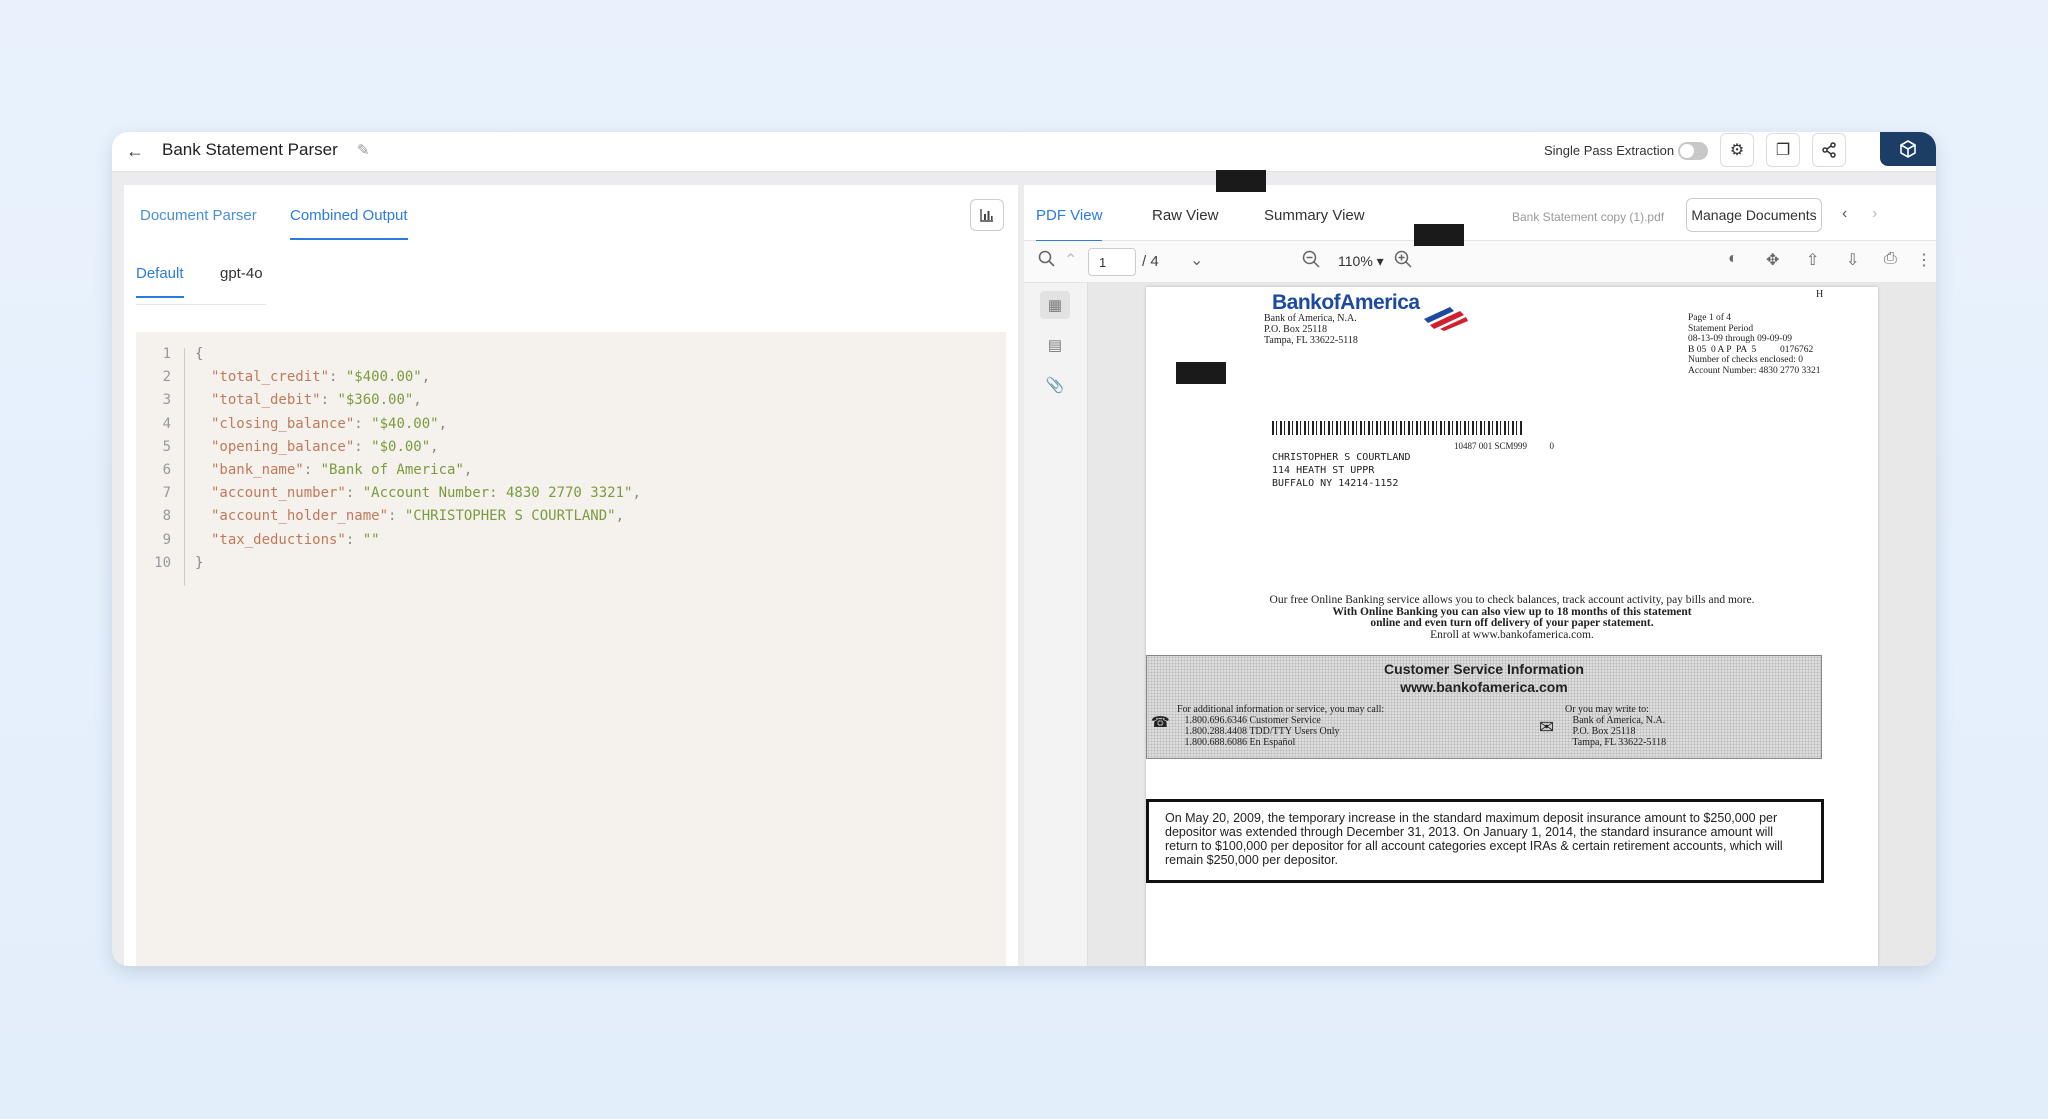 The image size is (2048, 1119). What do you see at coordinates (270, 377) in the screenshot?
I see `json-key: "total_credit"` at bounding box center [270, 377].